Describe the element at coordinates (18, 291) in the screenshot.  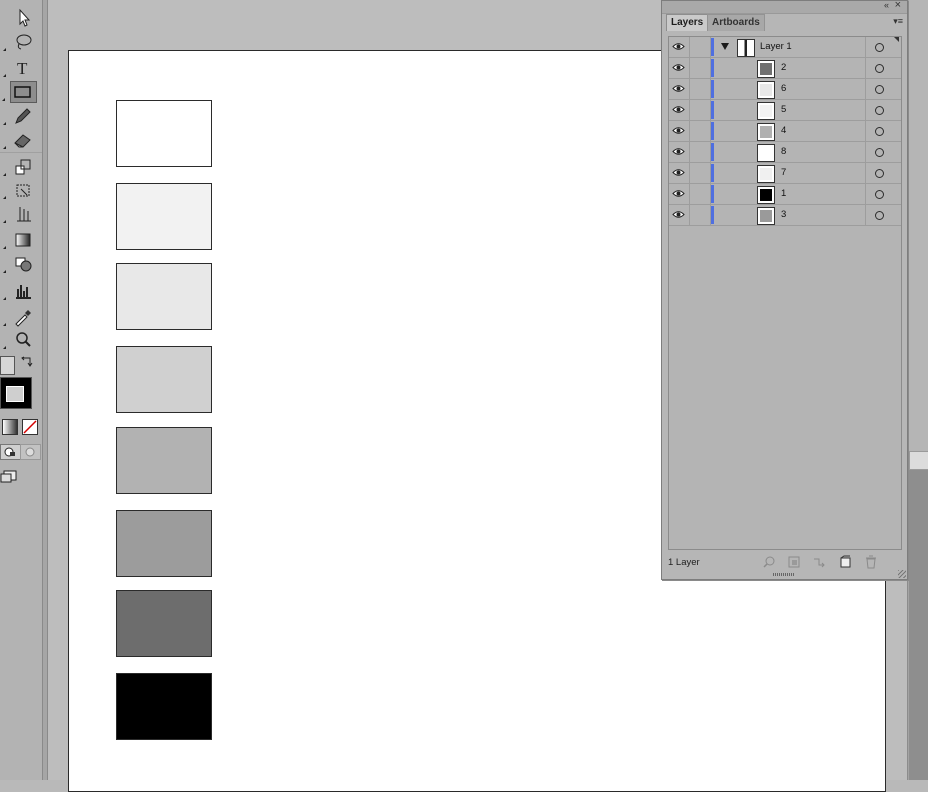
I see `column-graph-tool-icon` at that location.